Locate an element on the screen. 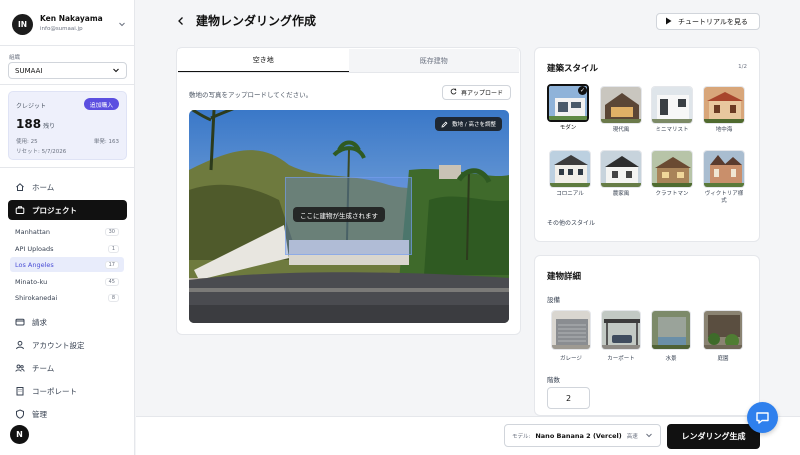  project-item-los-angeles: Los Angeles 17 is located at coordinates (67, 264).